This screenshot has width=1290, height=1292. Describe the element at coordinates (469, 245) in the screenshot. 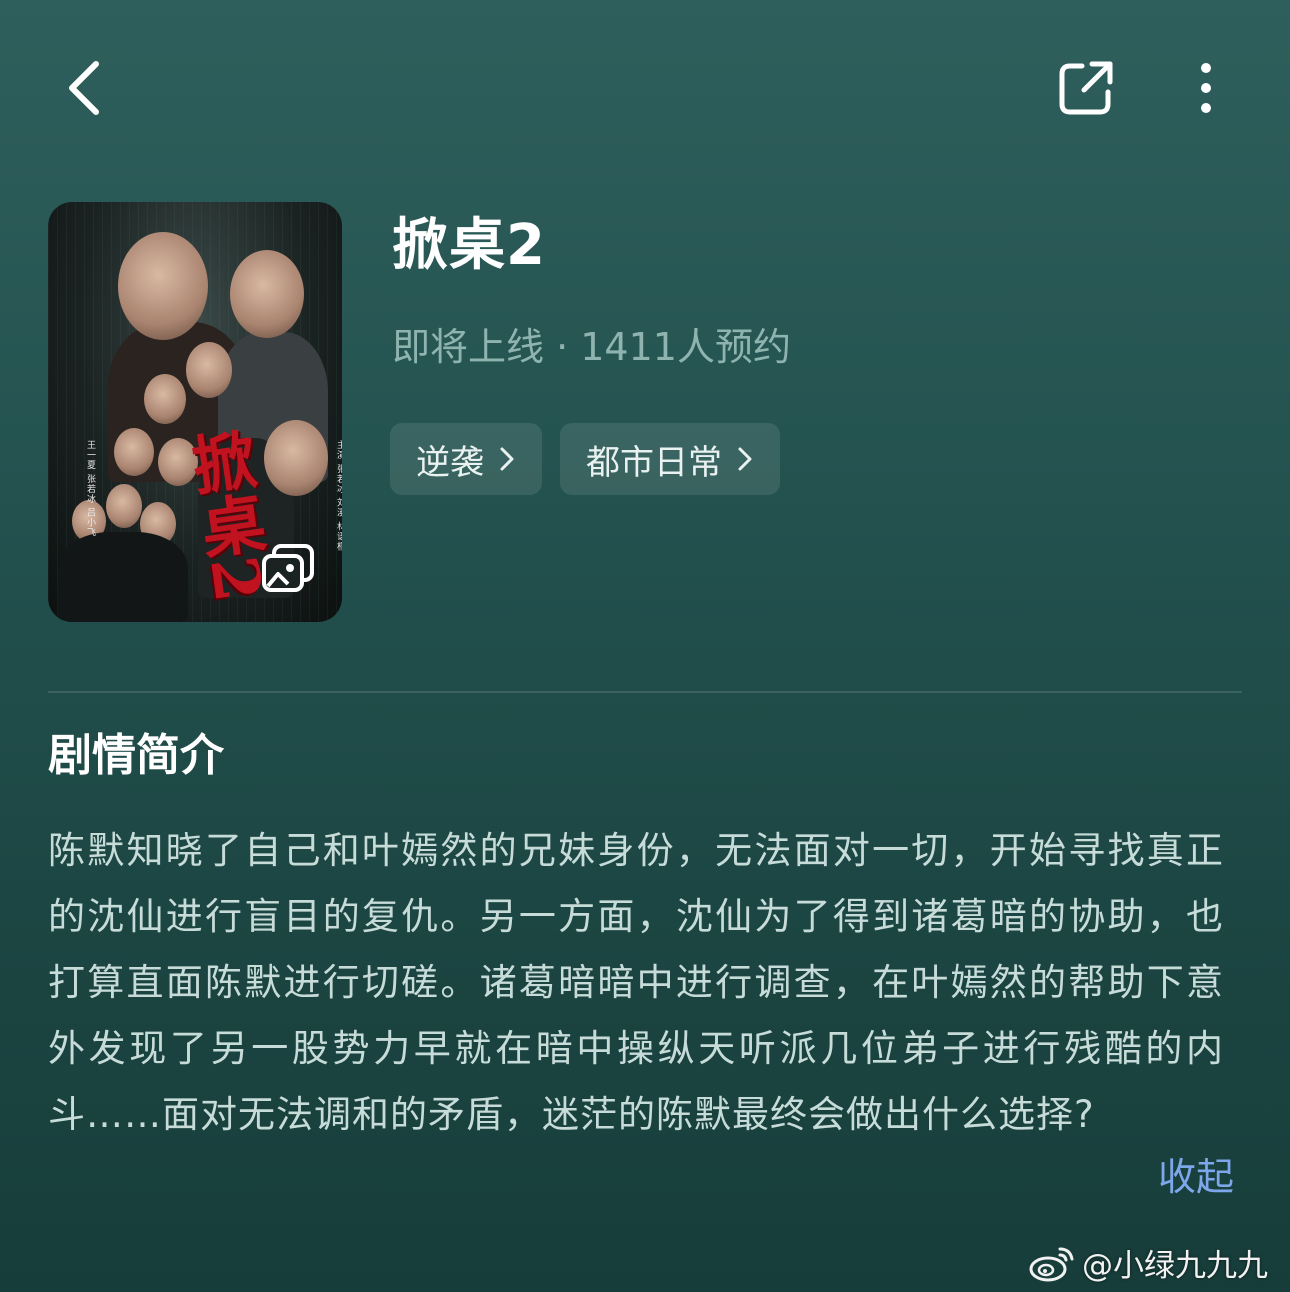

I see `show-title: 掀桌2` at that location.